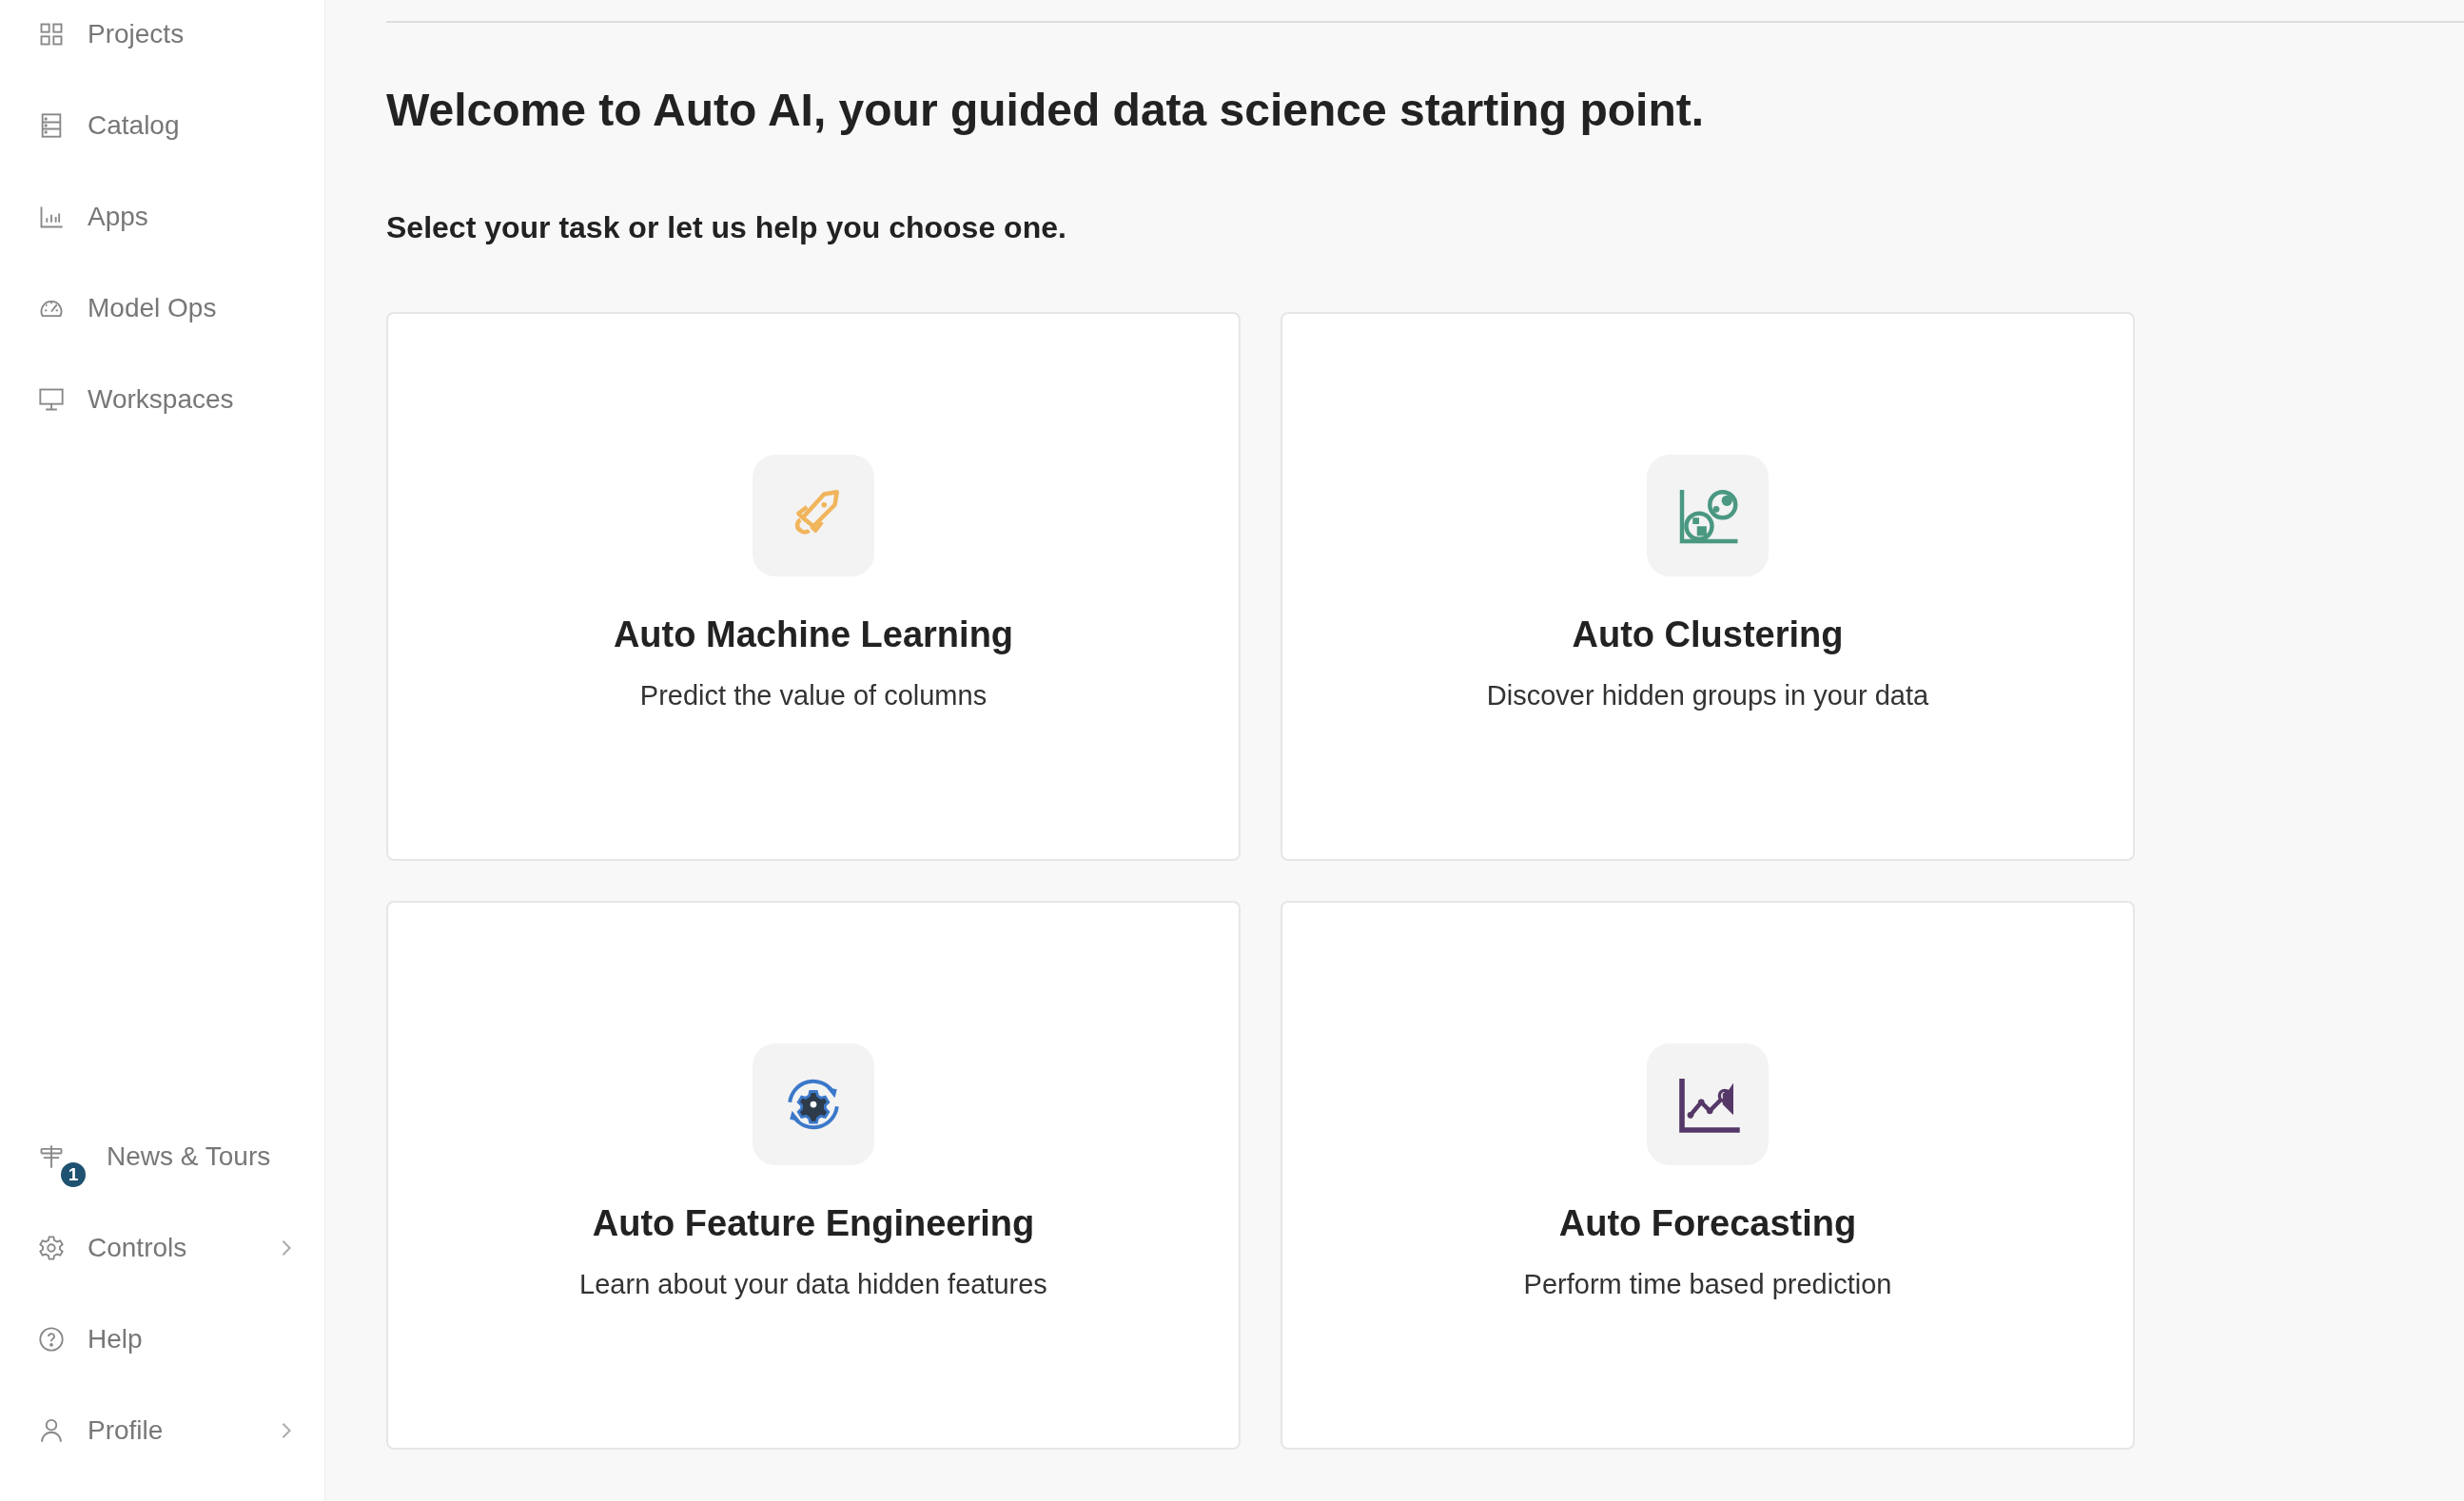 The image size is (2464, 1501). Describe the element at coordinates (51, 1340) in the screenshot. I see `help-icon` at that location.